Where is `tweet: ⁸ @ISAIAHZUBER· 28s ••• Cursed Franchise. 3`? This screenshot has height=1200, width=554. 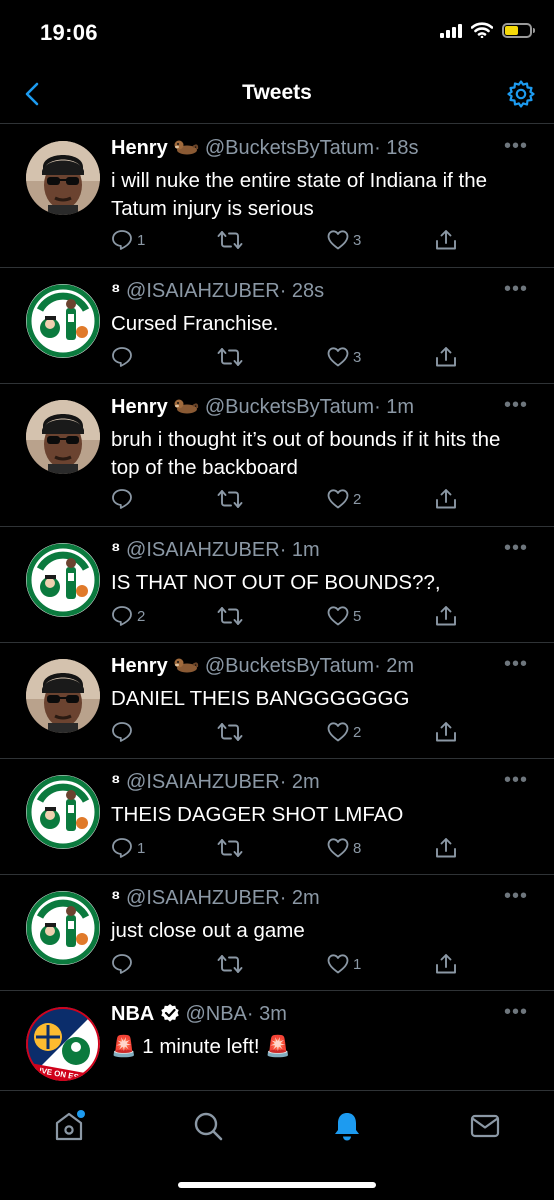
tweet: ⁸ @ISAIAHZUBER· 28s ••• Cursed Franchise. 3 is located at coordinates (277, 326).